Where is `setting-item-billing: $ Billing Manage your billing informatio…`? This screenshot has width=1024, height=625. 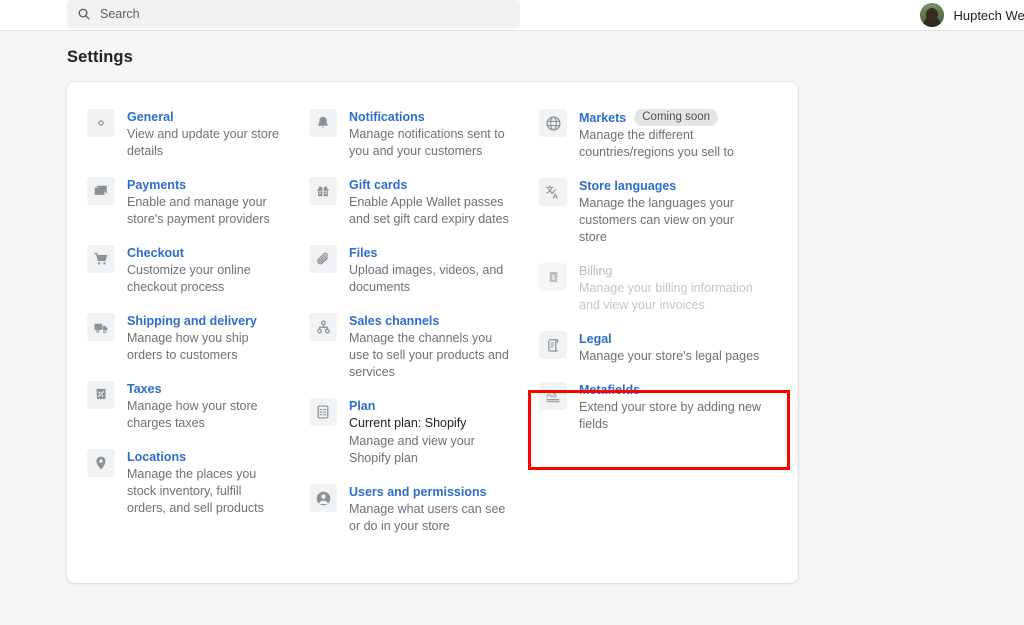 setting-item-billing: $ Billing Manage your billing informatio… is located at coordinates (658, 288).